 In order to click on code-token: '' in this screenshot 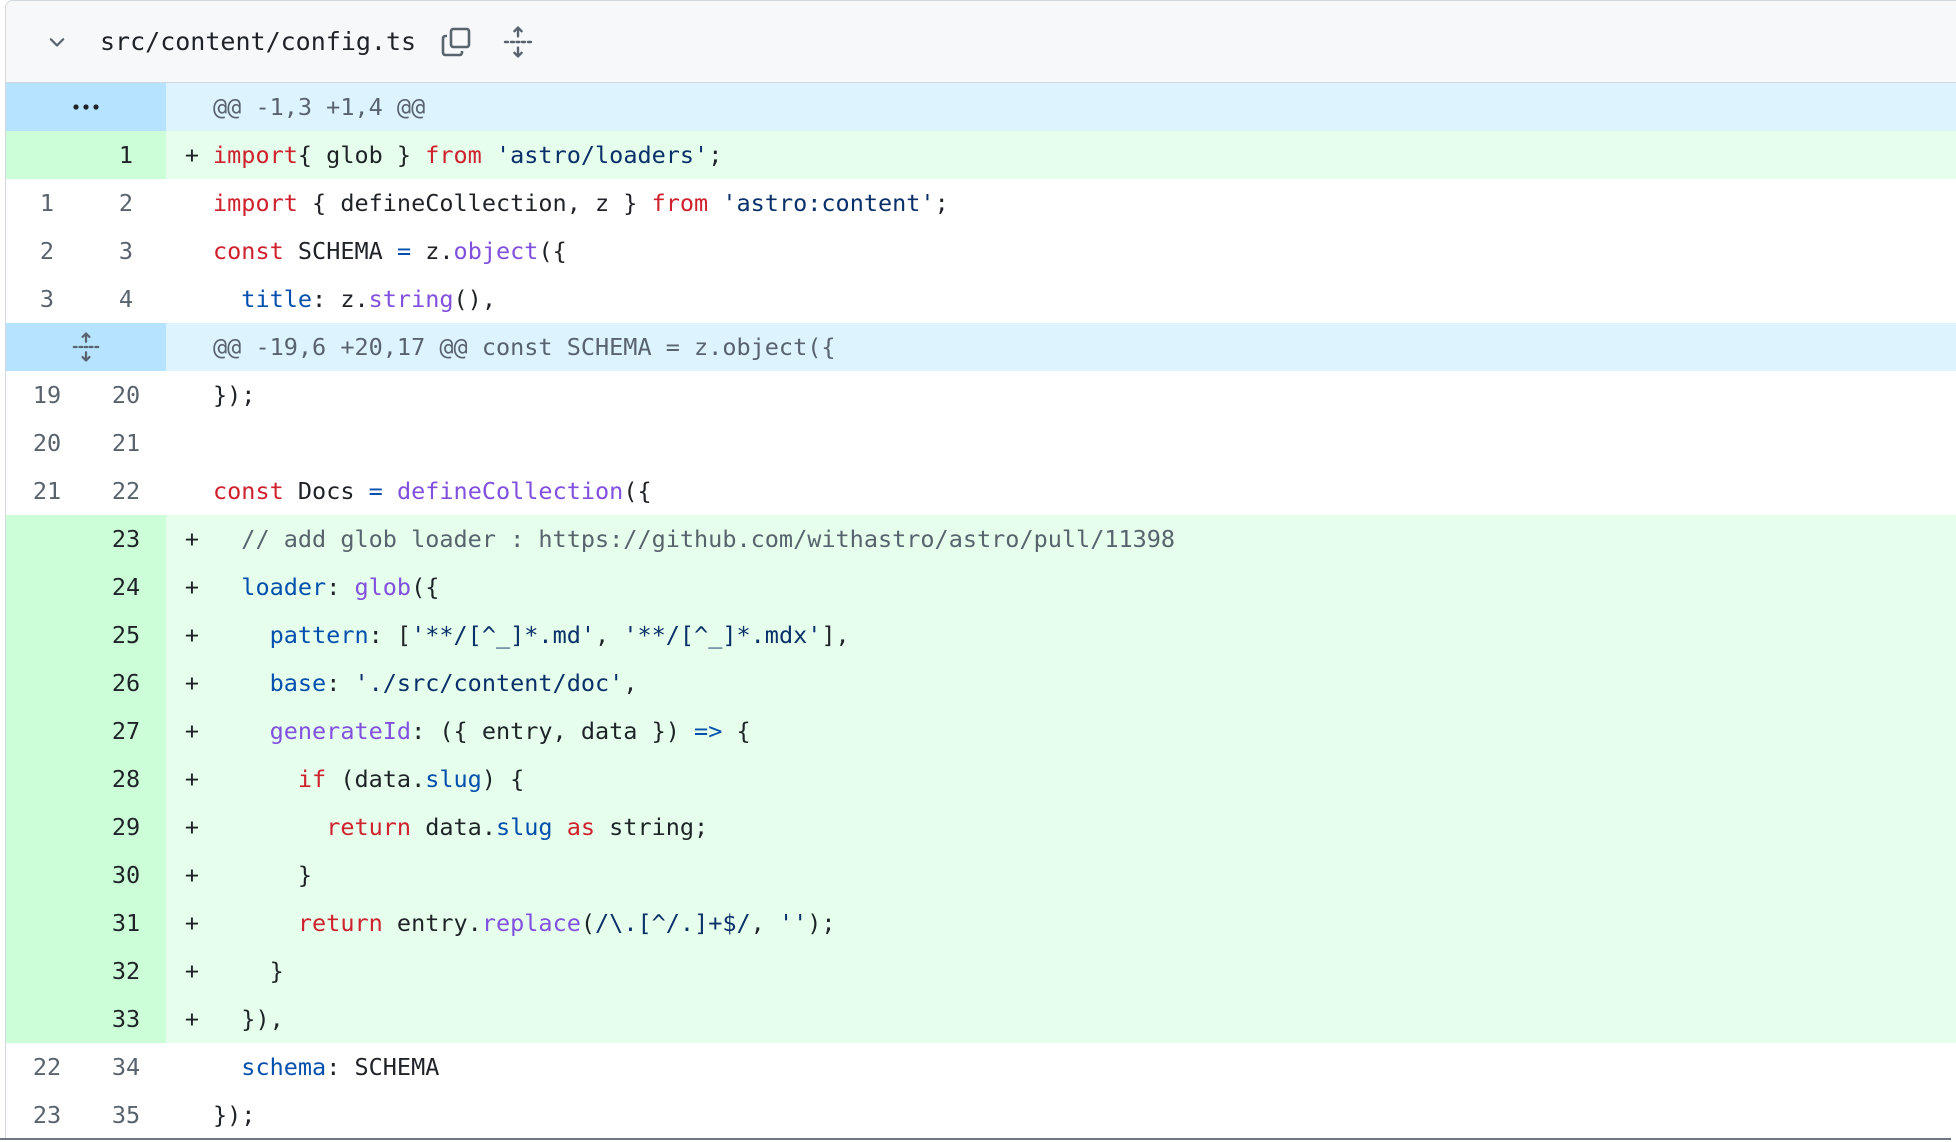, I will do `click(793, 923)`.